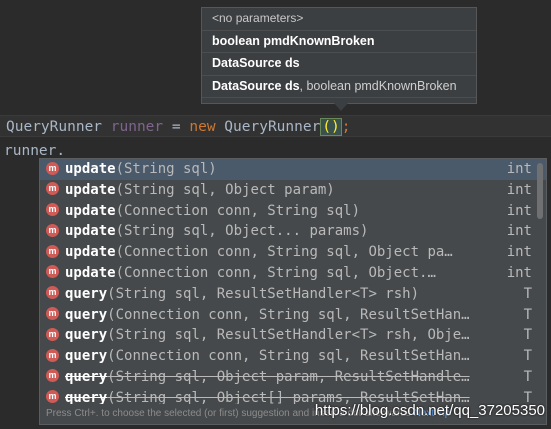 The height and width of the screenshot is (429, 551). I want to click on completion-item: m update(Connection conn, String sql) int, so click(293, 211).